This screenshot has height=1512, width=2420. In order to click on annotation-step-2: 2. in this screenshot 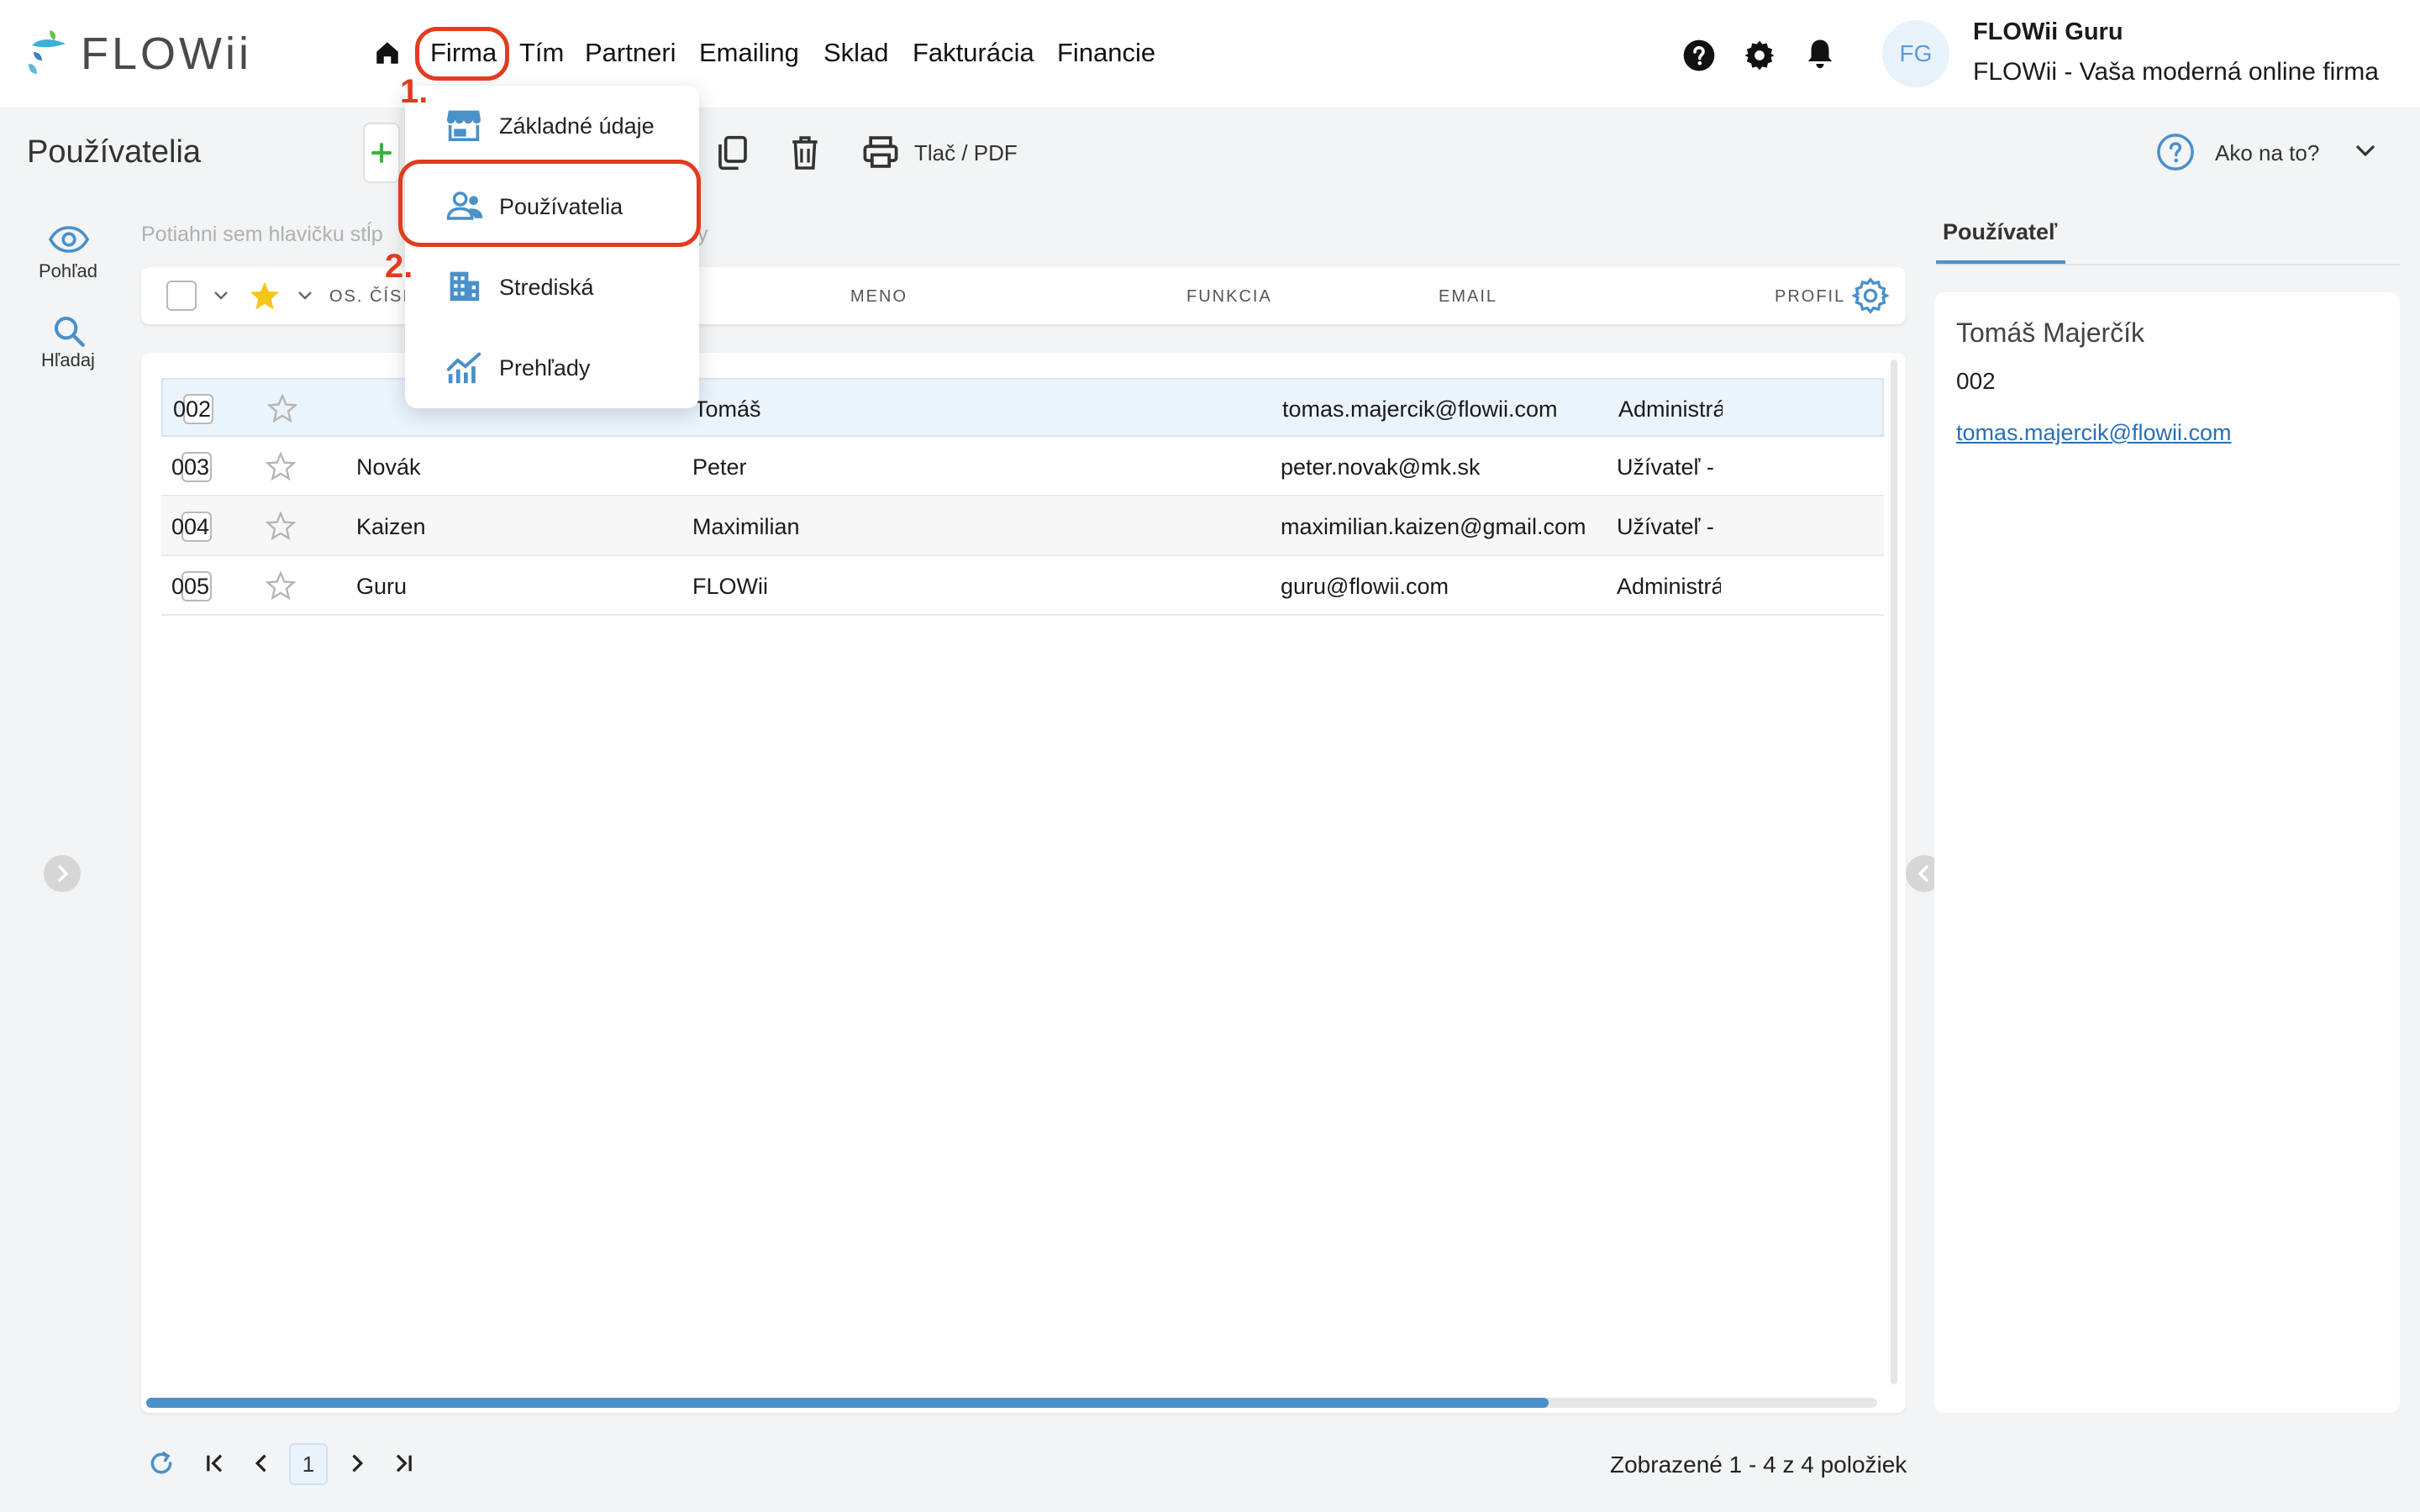, I will do `click(399, 266)`.